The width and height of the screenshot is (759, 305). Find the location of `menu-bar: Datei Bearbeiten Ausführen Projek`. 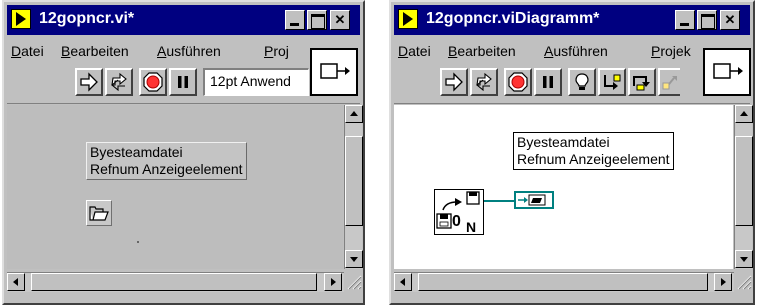

menu-bar: Datei Bearbeiten Ausführen Projek is located at coordinates (572, 50).